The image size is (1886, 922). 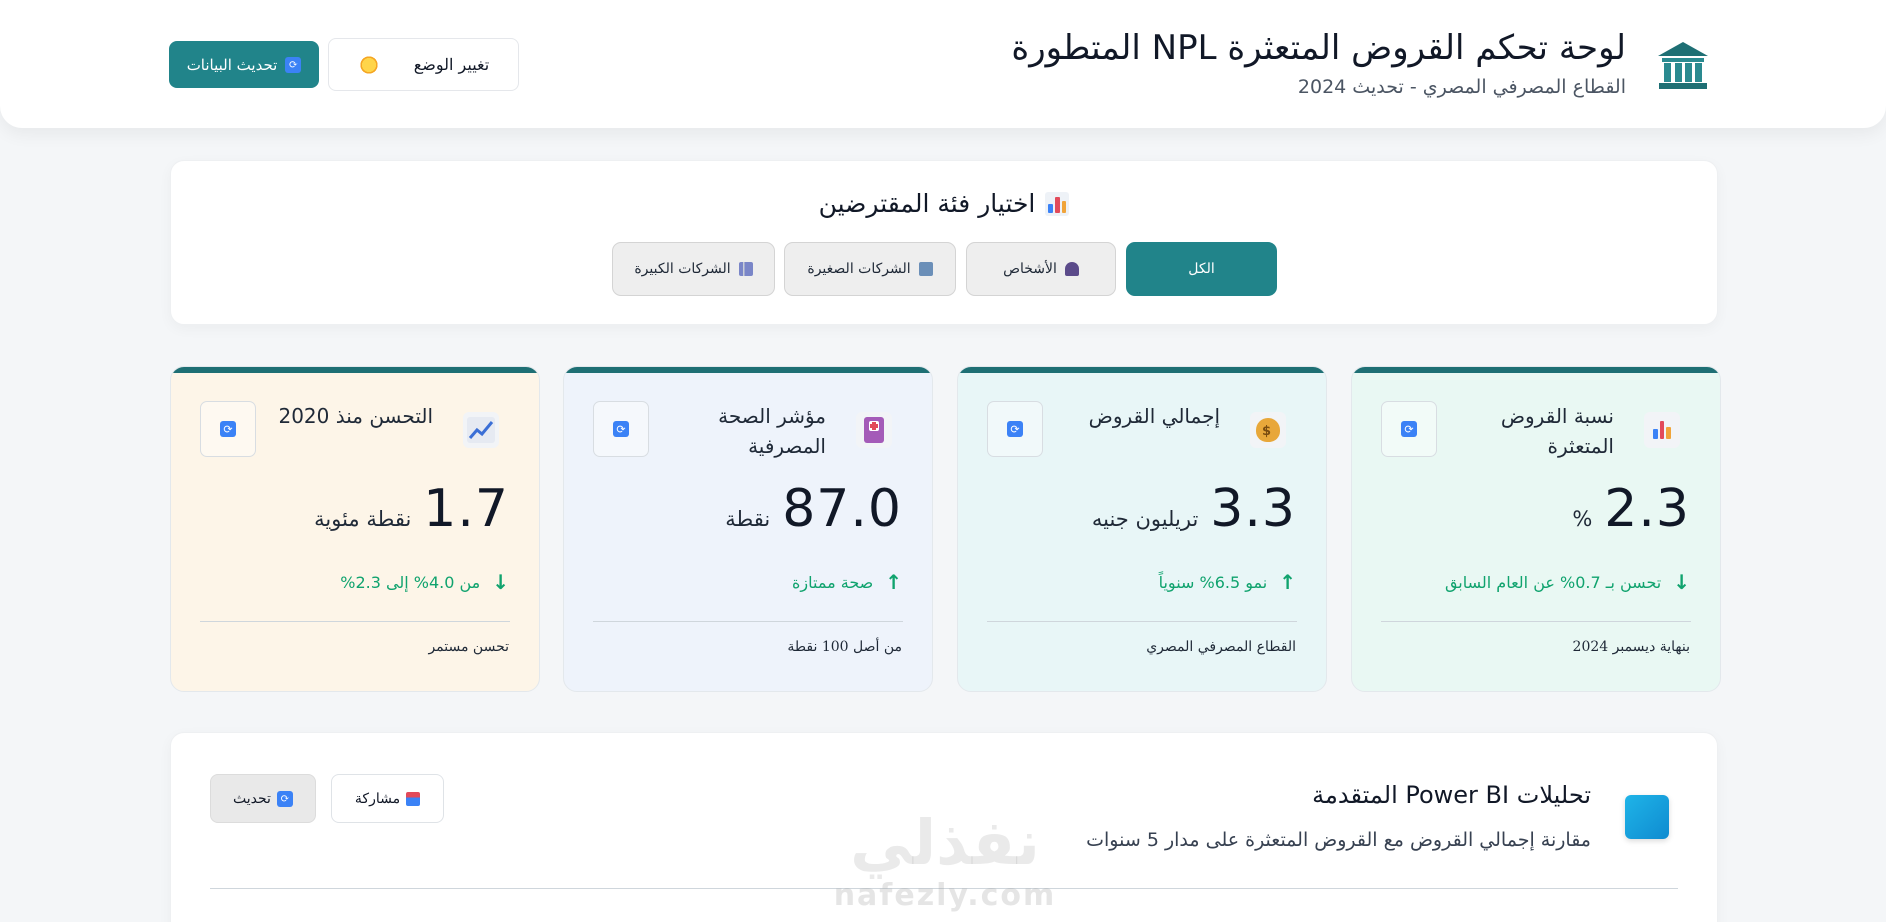 I want to click on theme-button-label: تغيير الوضع, so click(x=451, y=64).